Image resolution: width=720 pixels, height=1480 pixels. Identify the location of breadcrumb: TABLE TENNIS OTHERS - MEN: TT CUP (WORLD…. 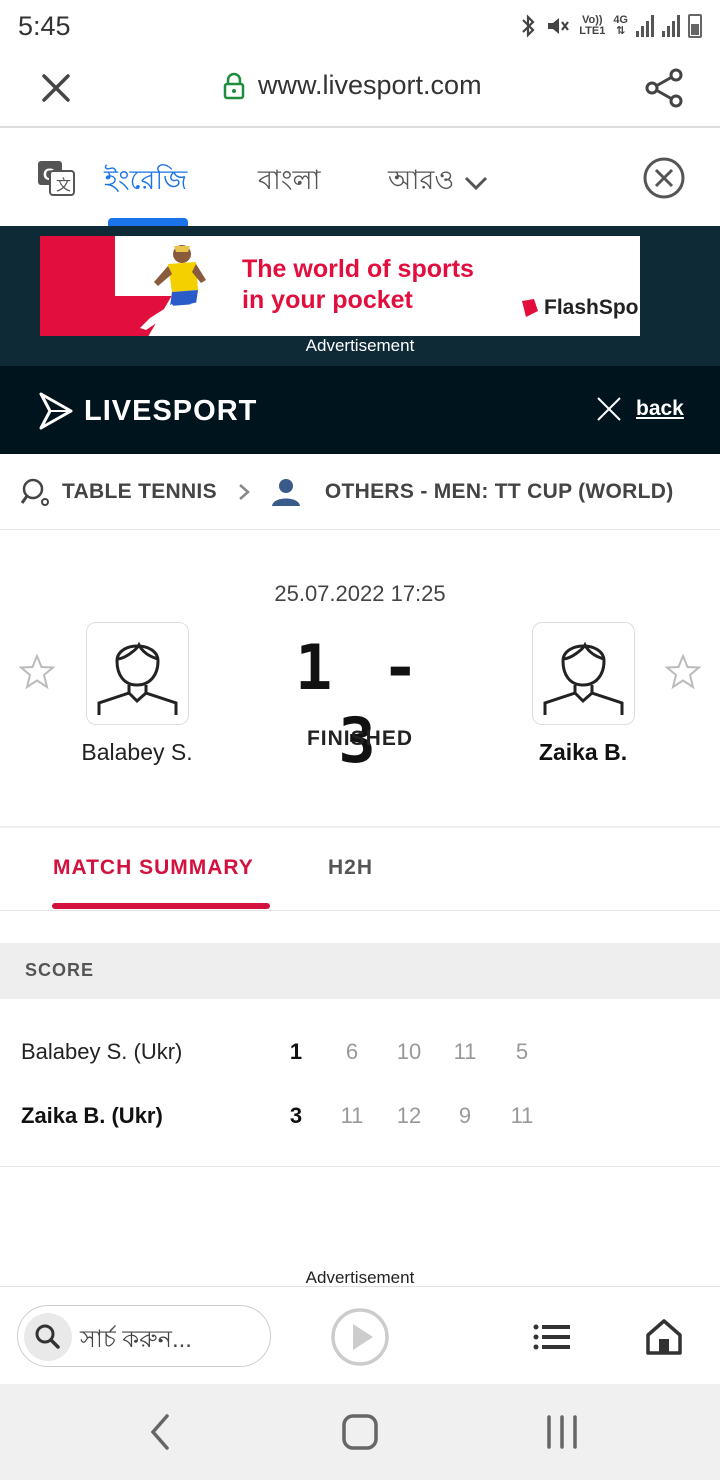
(360, 492).